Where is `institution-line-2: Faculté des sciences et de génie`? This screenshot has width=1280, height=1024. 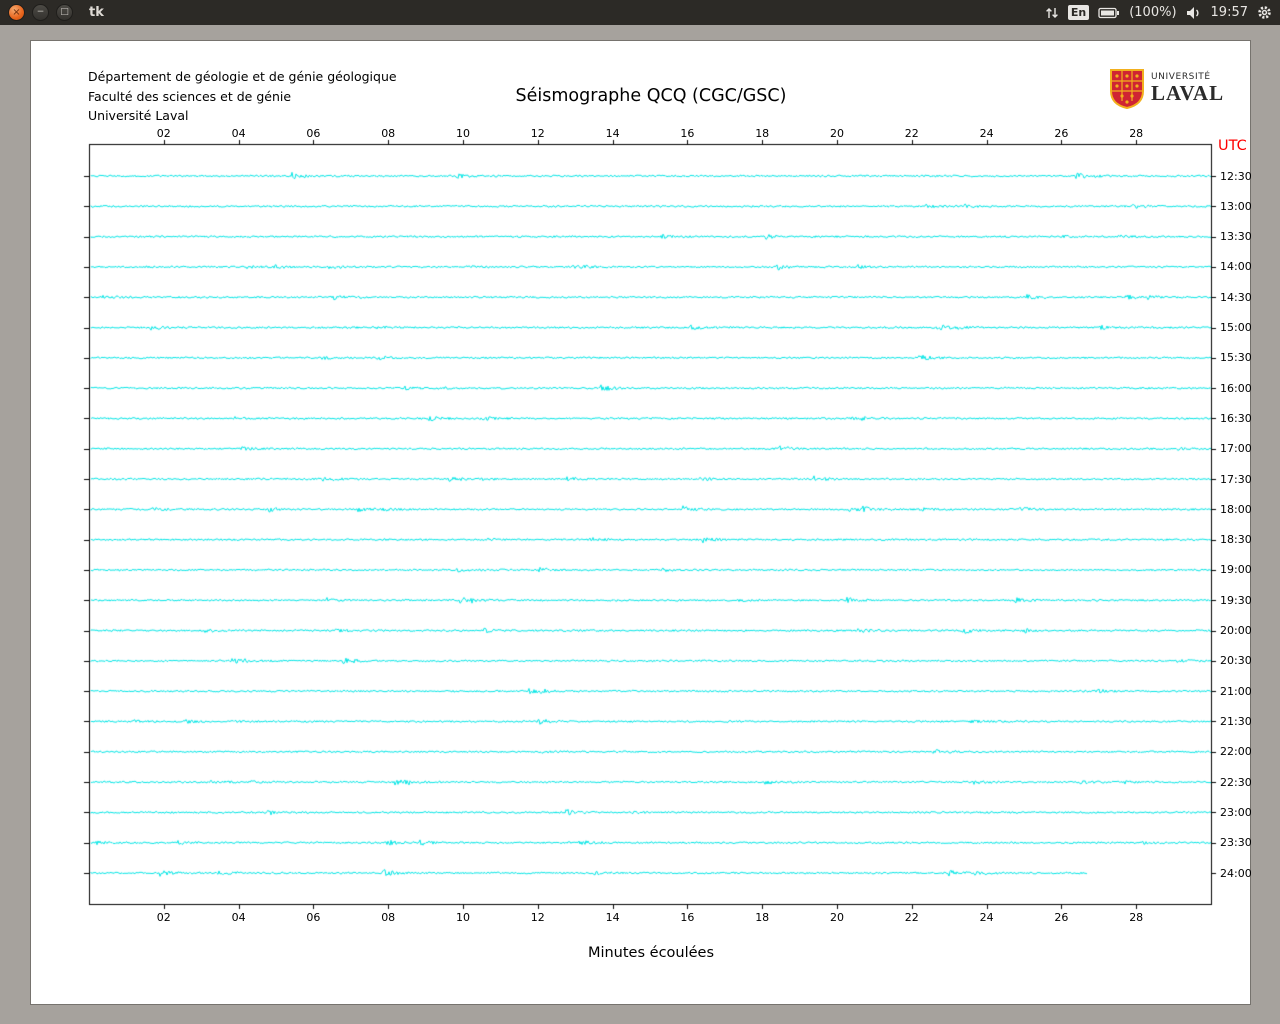
institution-line-2: Faculté des sciences et de génie is located at coordinates (190, 96).